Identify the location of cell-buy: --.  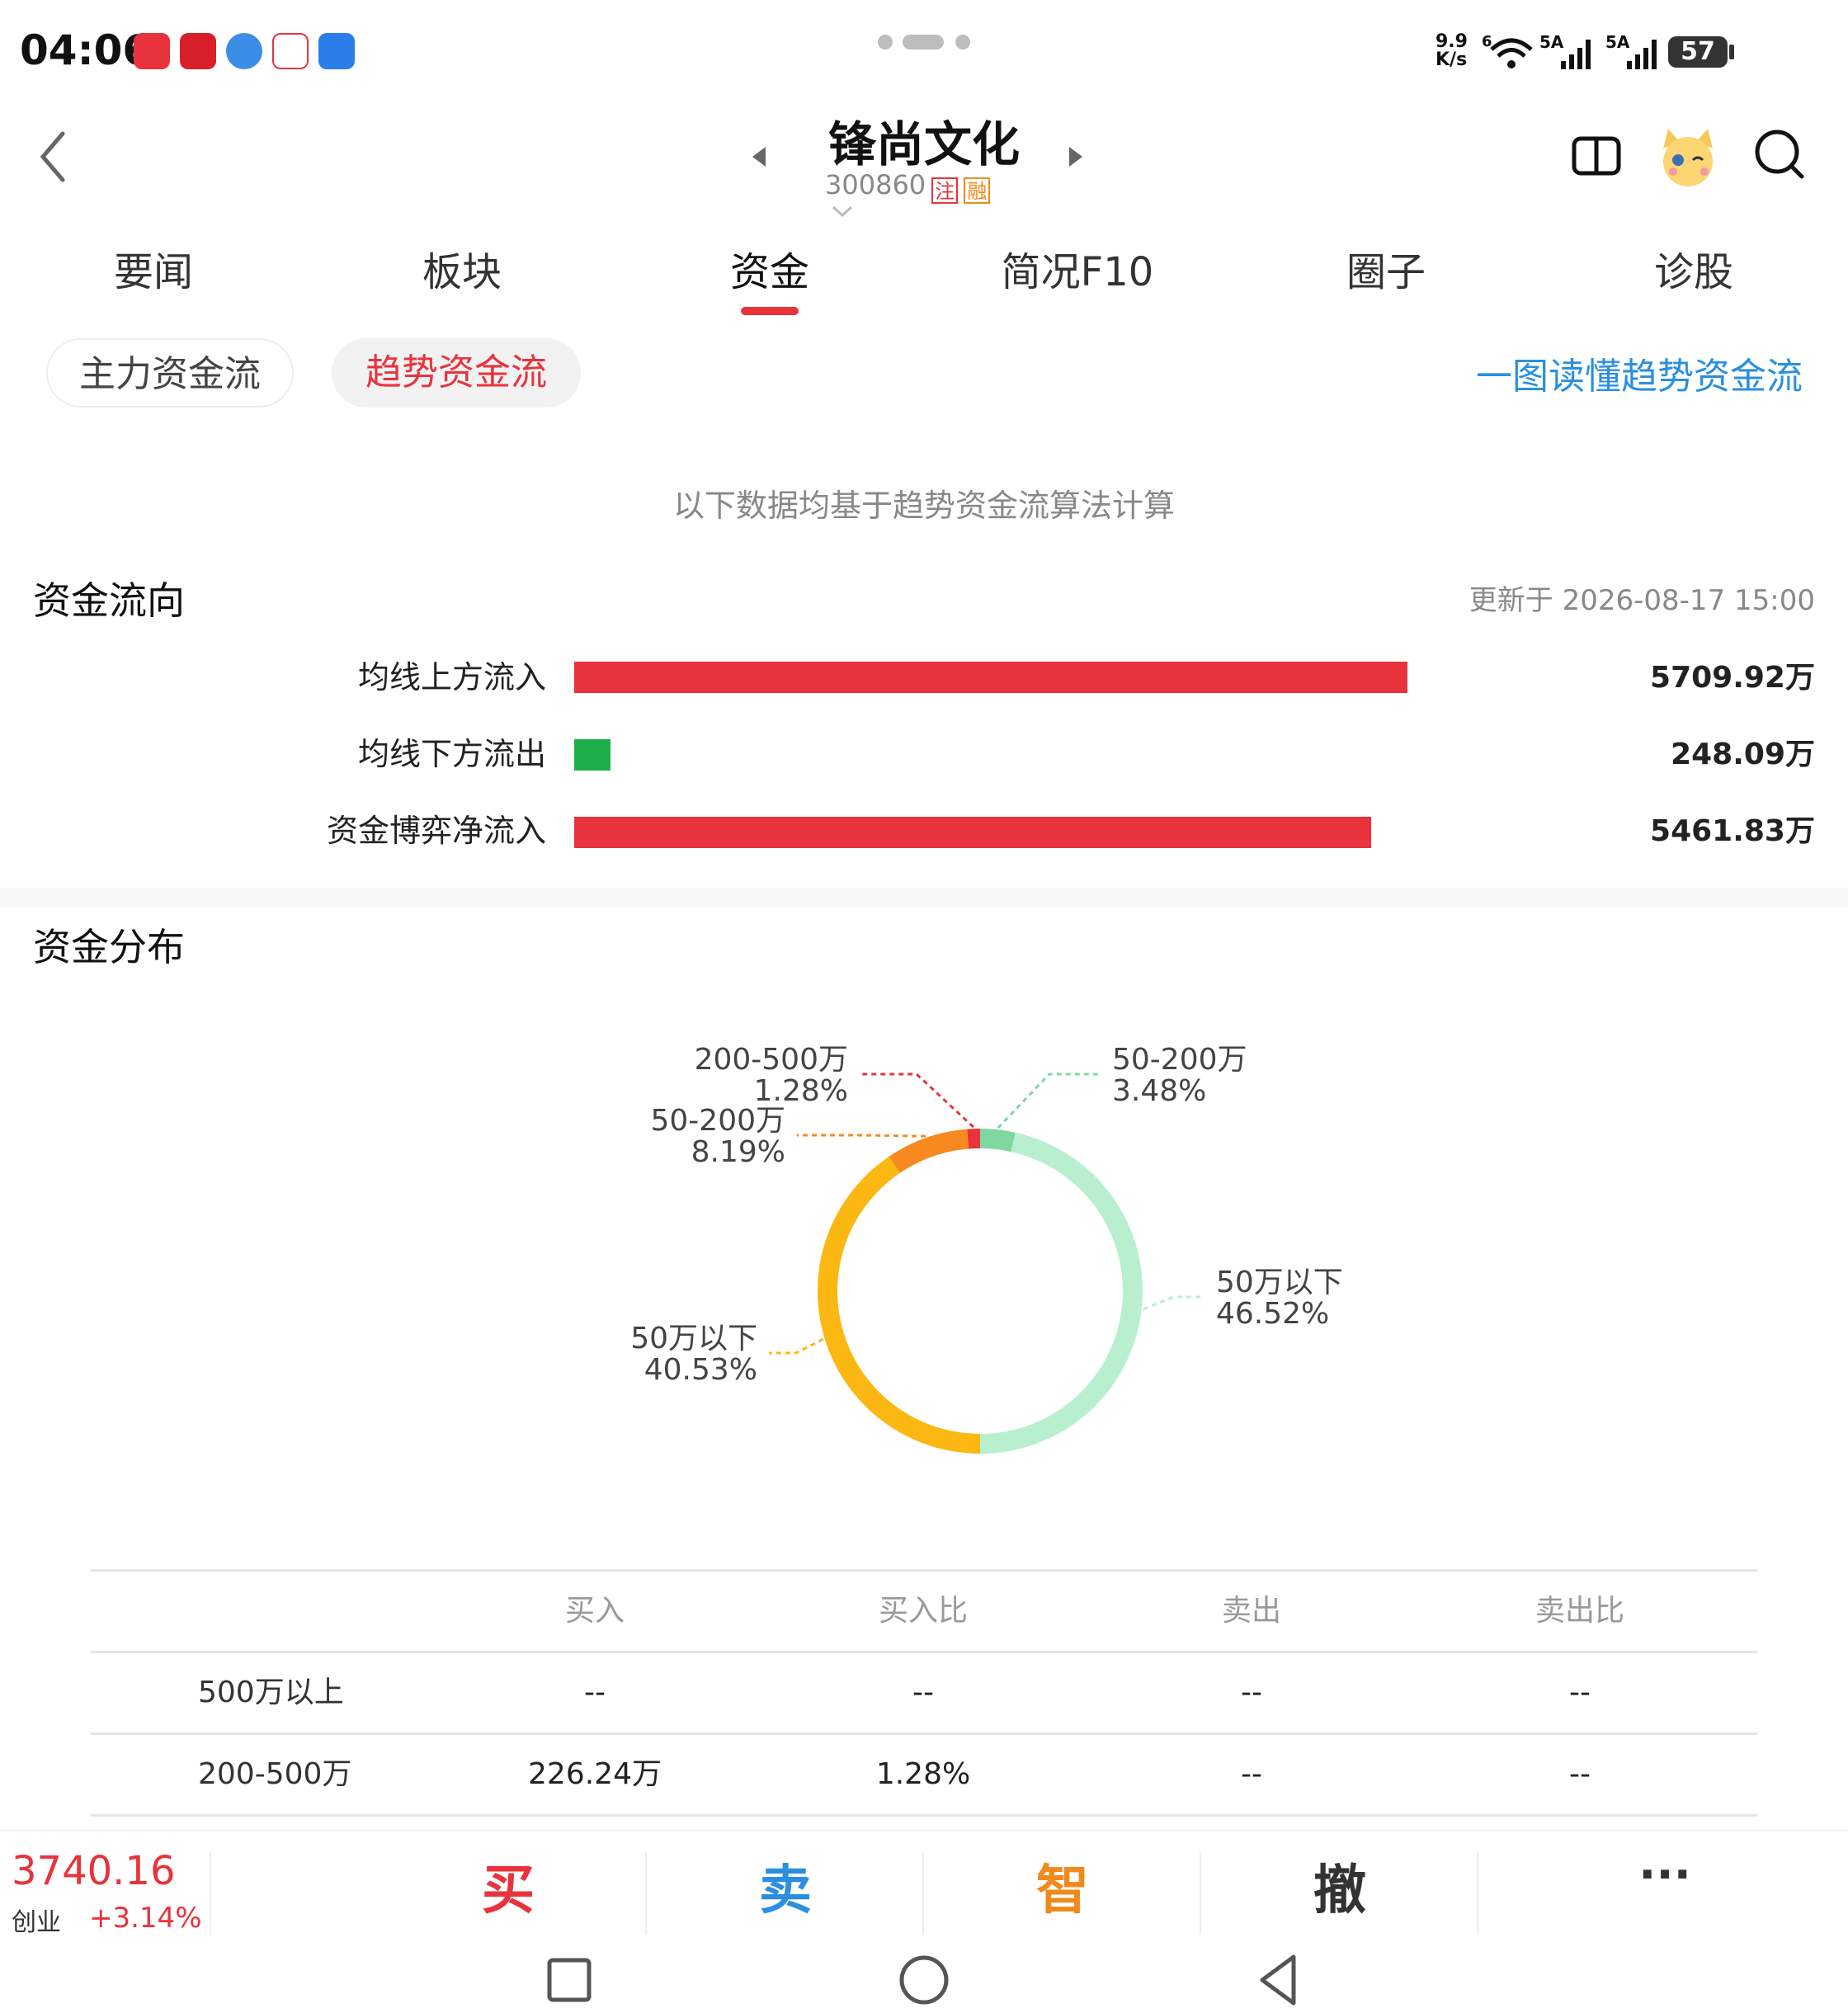
(595, 1692).